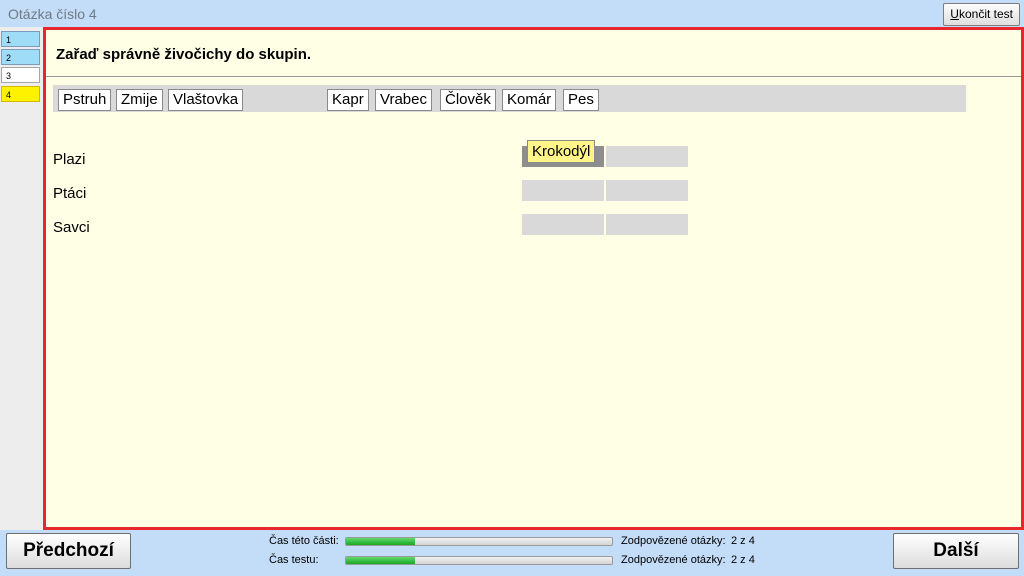 The image size is (1024, 576). I want to click on previous-button: Předchozí, so click(68, 551).